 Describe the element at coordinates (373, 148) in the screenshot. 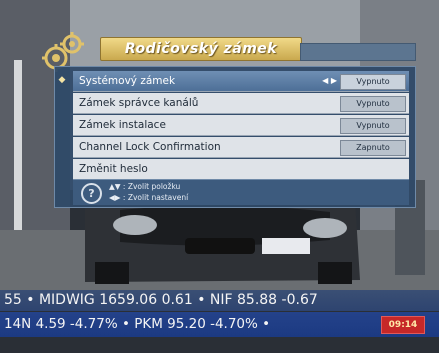

I see `menu-item-value: Zapnuto` at that location.